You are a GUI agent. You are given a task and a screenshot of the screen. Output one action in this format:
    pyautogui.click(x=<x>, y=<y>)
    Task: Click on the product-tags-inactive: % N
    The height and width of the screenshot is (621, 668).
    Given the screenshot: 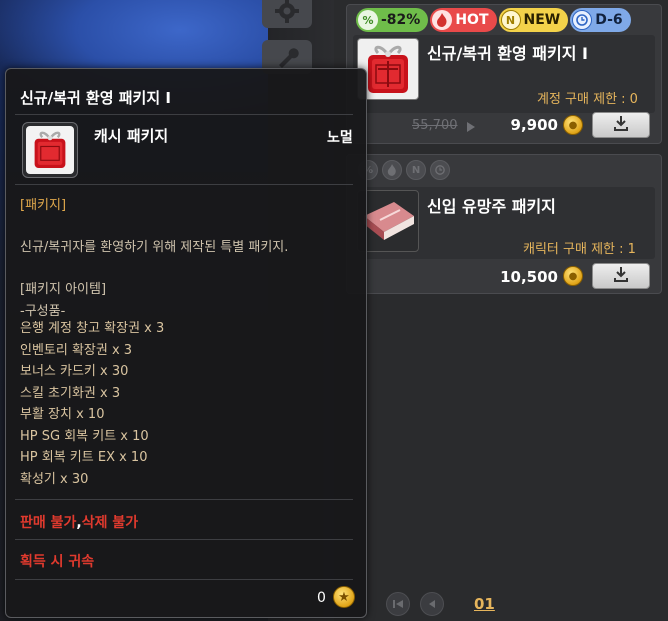 What is the action you would take?
    pyautogui.click(x=404, y=170)
    